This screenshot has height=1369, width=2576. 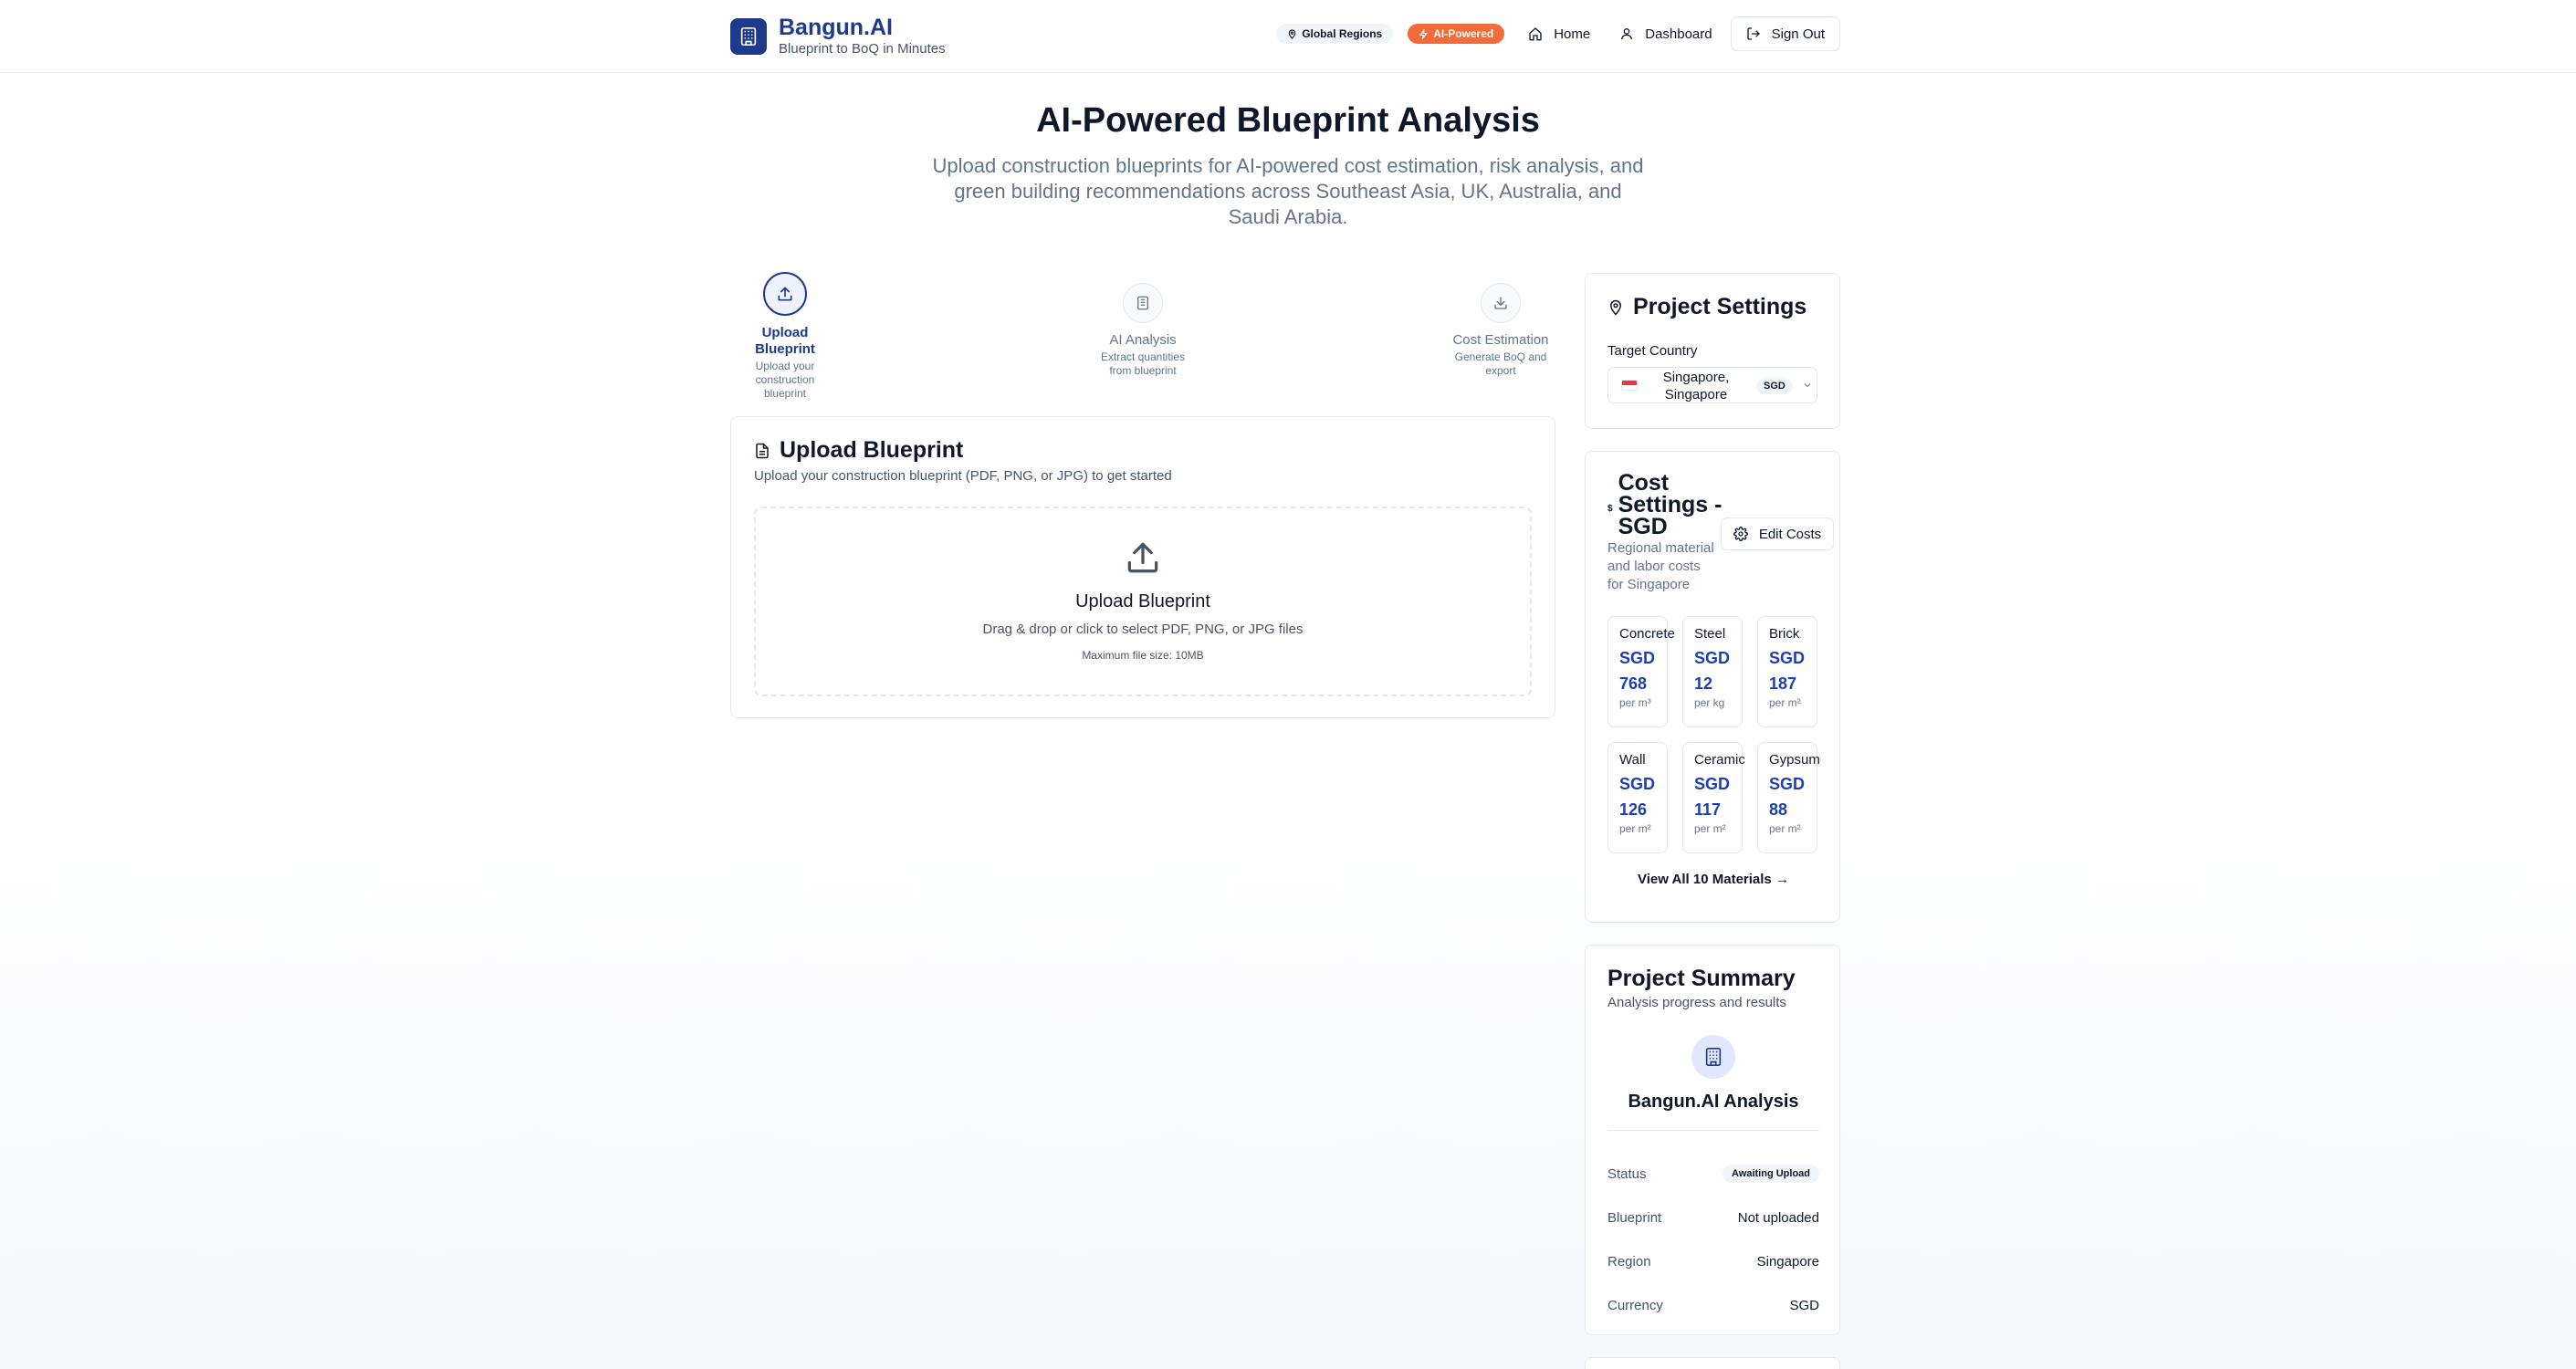 I want to click on nav-home-link: Home, so click(x=1559, y=34).